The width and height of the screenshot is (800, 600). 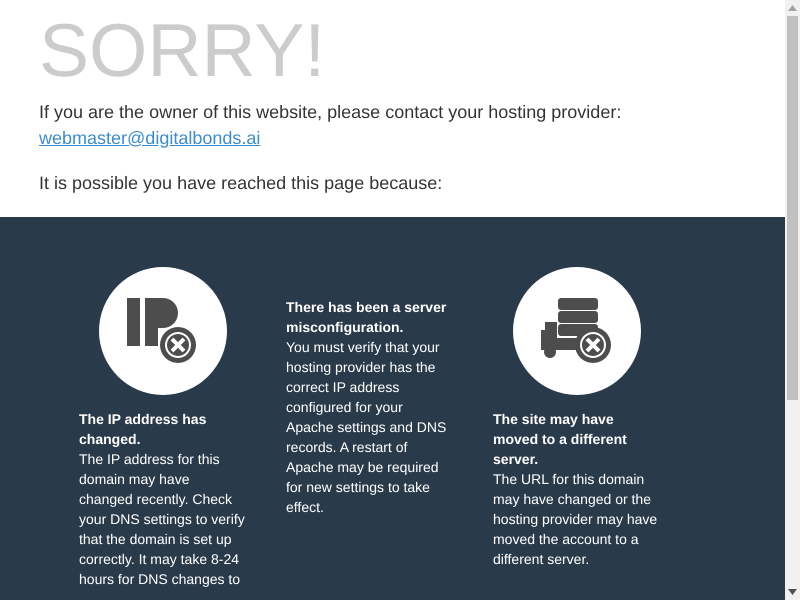 What do you see at coordinates (330, 112) in the screenshot?
I see `owner-message: If you are the owner of this website, please contact your hosting provider:` at bounding box center [330, 112].